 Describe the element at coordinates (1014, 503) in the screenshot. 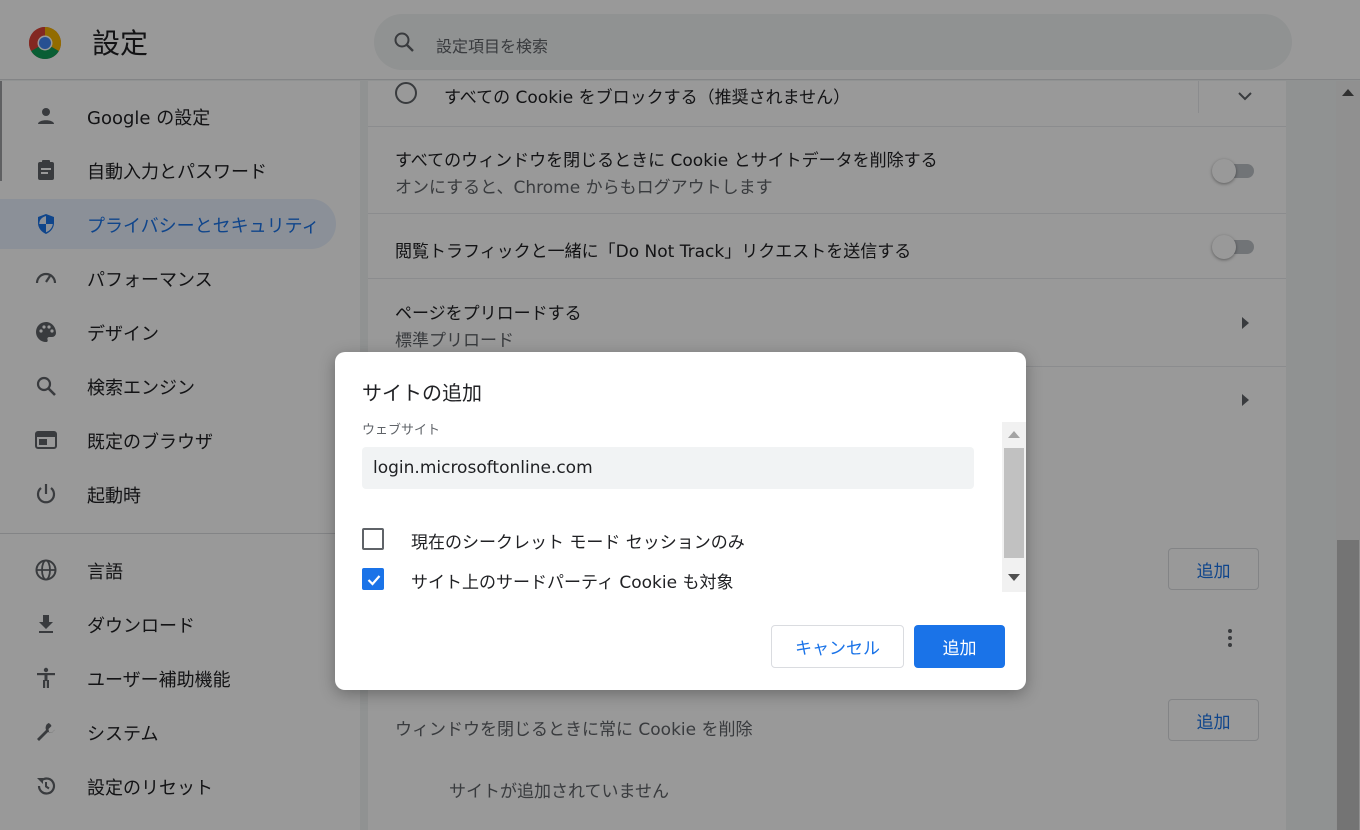

I see `dialog-scroll-thumb` at that location.